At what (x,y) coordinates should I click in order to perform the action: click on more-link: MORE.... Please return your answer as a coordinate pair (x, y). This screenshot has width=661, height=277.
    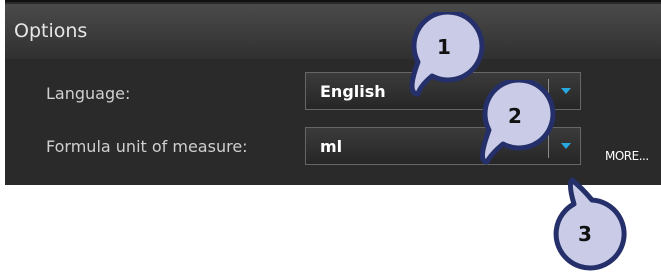
    Looking at the image, I should click on (627, 156).